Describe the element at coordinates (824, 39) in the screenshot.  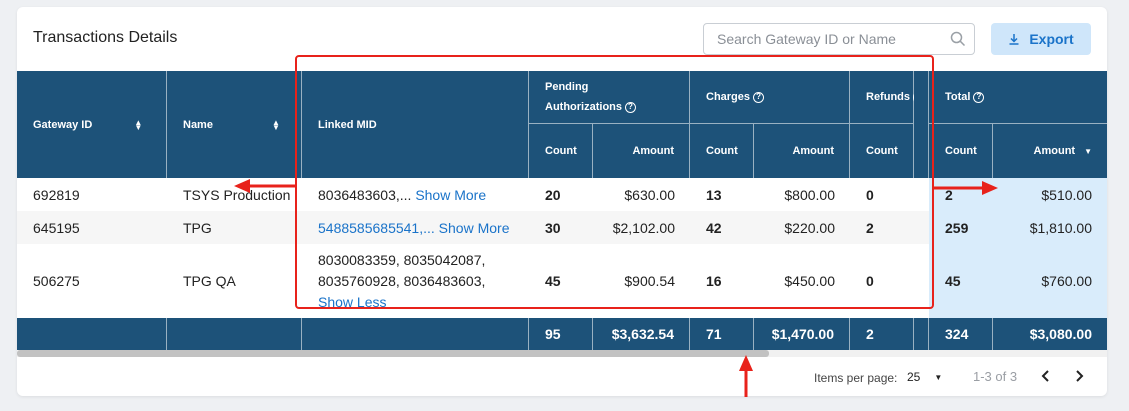
I see `search-input` at that location.